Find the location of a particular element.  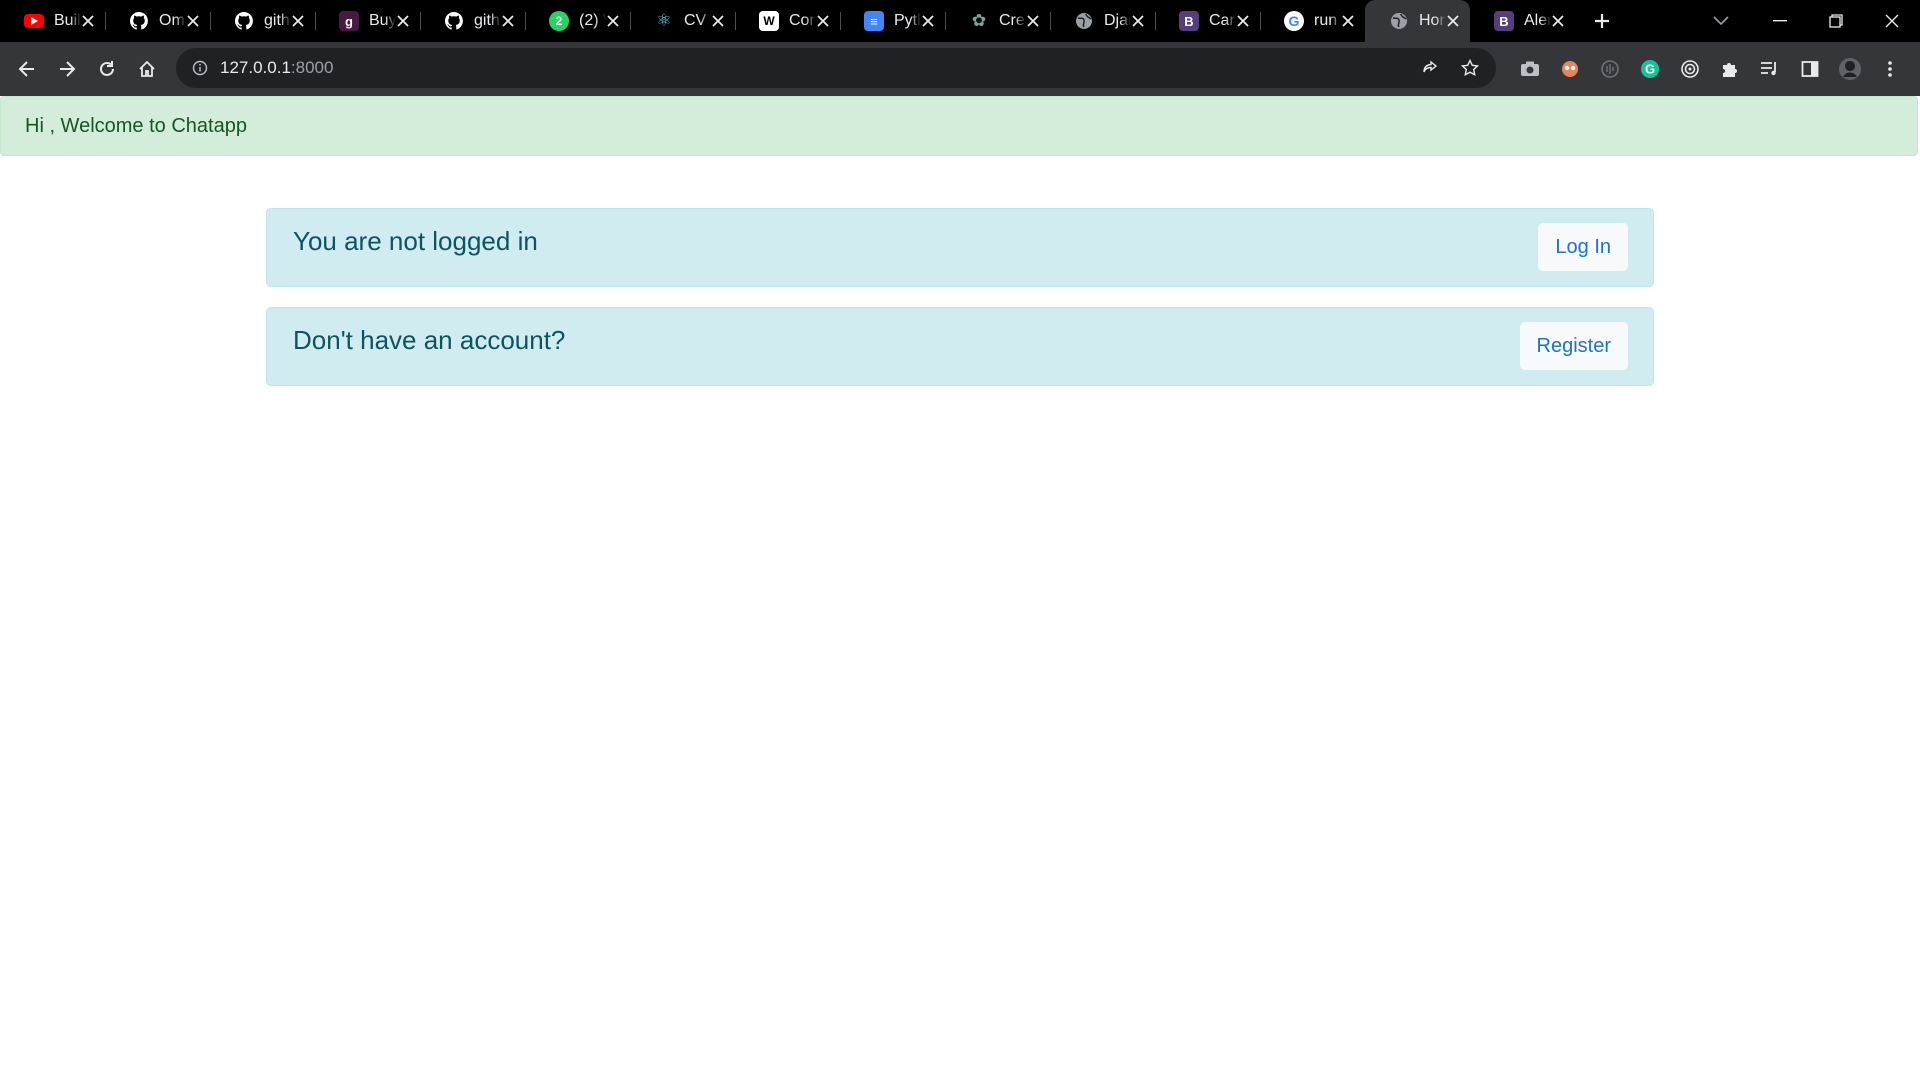

extensions-area: G is located at coordinates (1710, 69).